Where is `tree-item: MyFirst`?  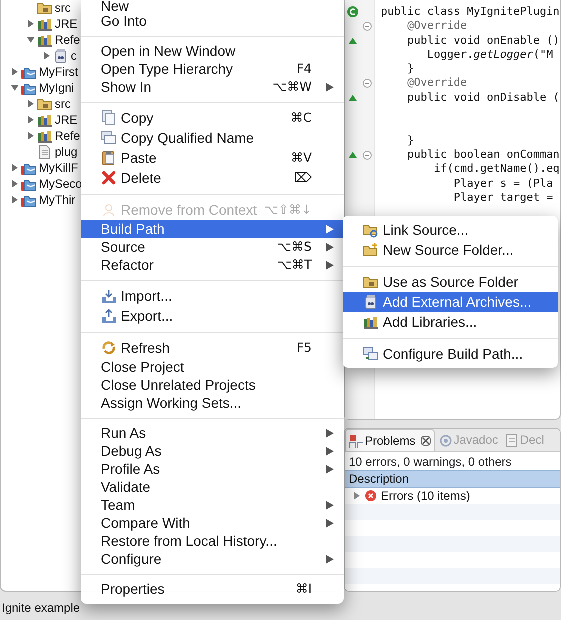 tree-item: MyFirst is located at coordinates (58, 72).